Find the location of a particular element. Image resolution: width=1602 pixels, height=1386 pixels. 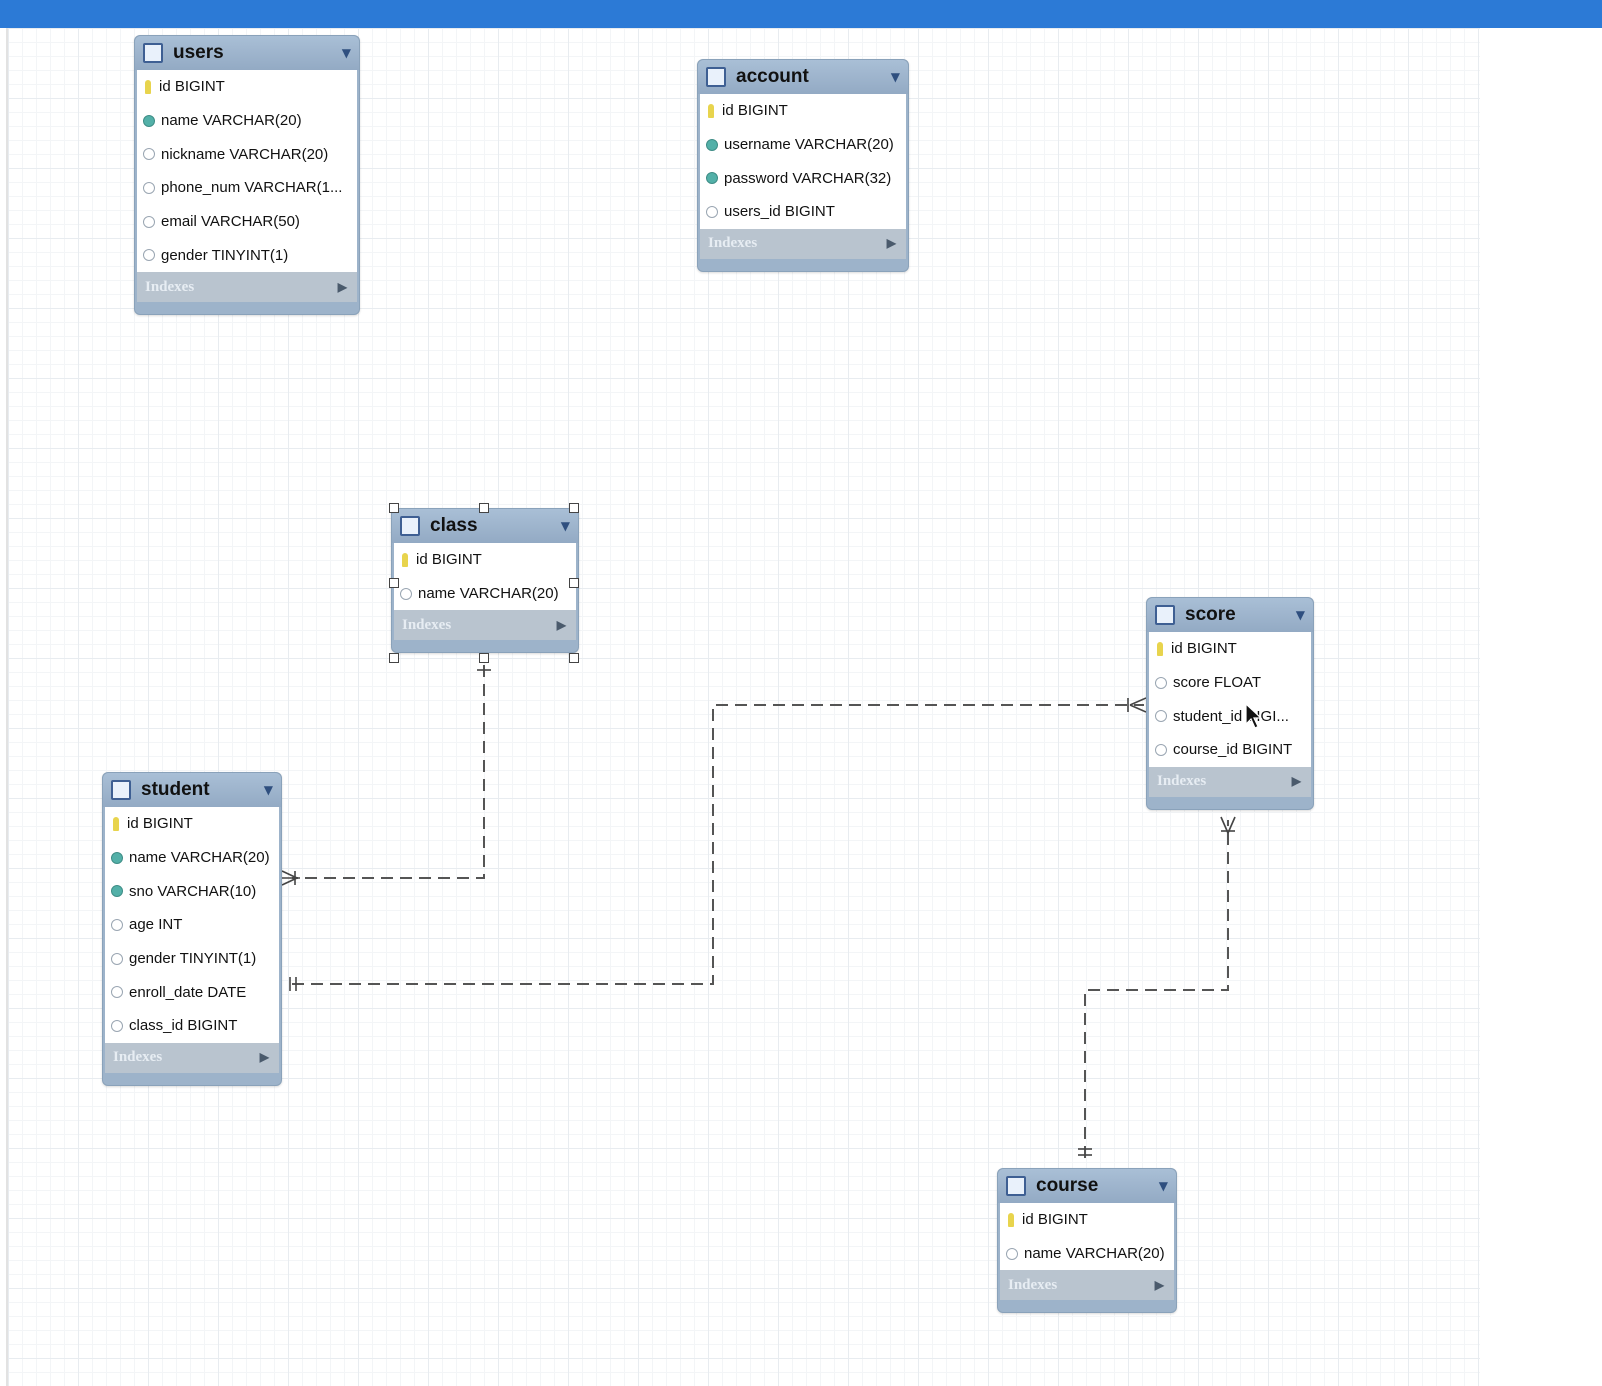

column-row: nickname VARCHAR(20) is located at coordinates (247, 154).